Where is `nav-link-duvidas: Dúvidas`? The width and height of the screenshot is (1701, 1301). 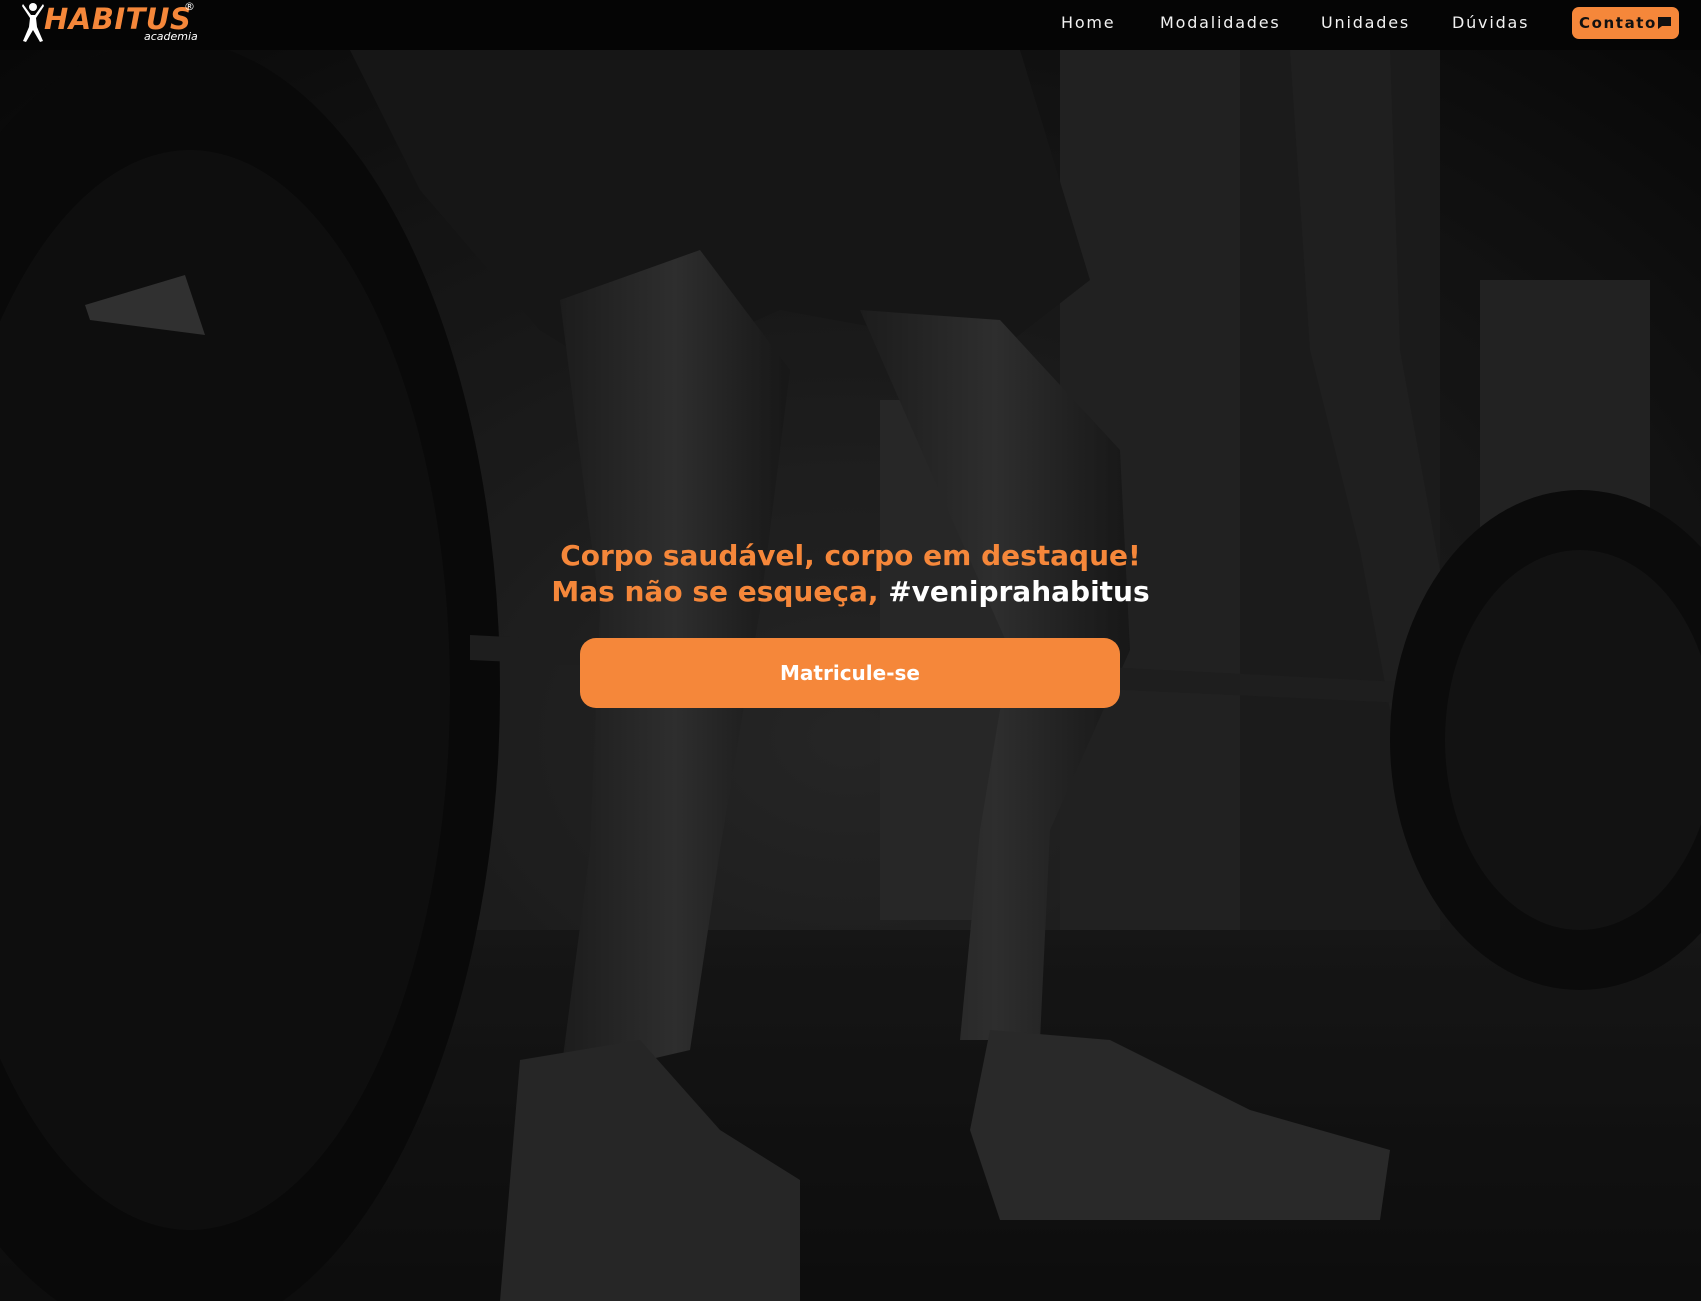
nav-link-duvidas: Dúvidas is located at coordinates (1490, 23).